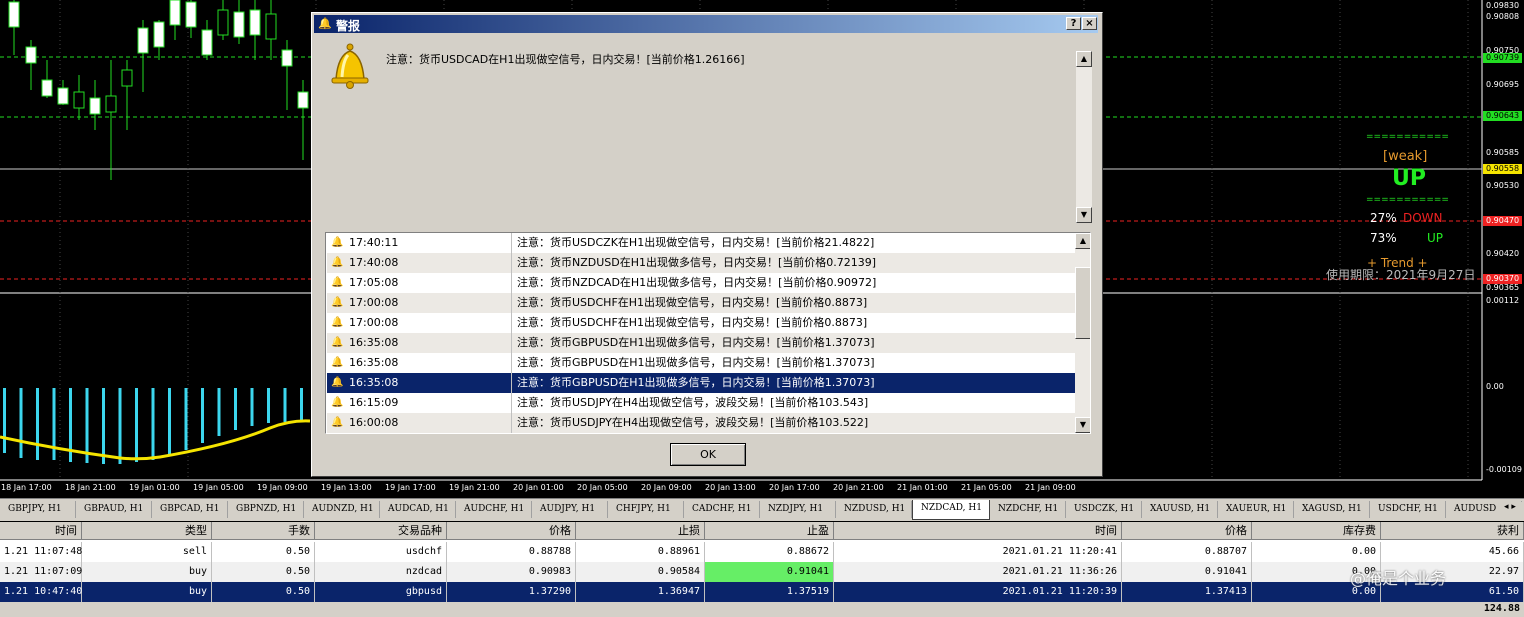 This screenshot has height=617, width=1524. Describe the element at coordinates (154, 487) in the screenshot. I see `time-label: 19 Jan 01:00` at that location.